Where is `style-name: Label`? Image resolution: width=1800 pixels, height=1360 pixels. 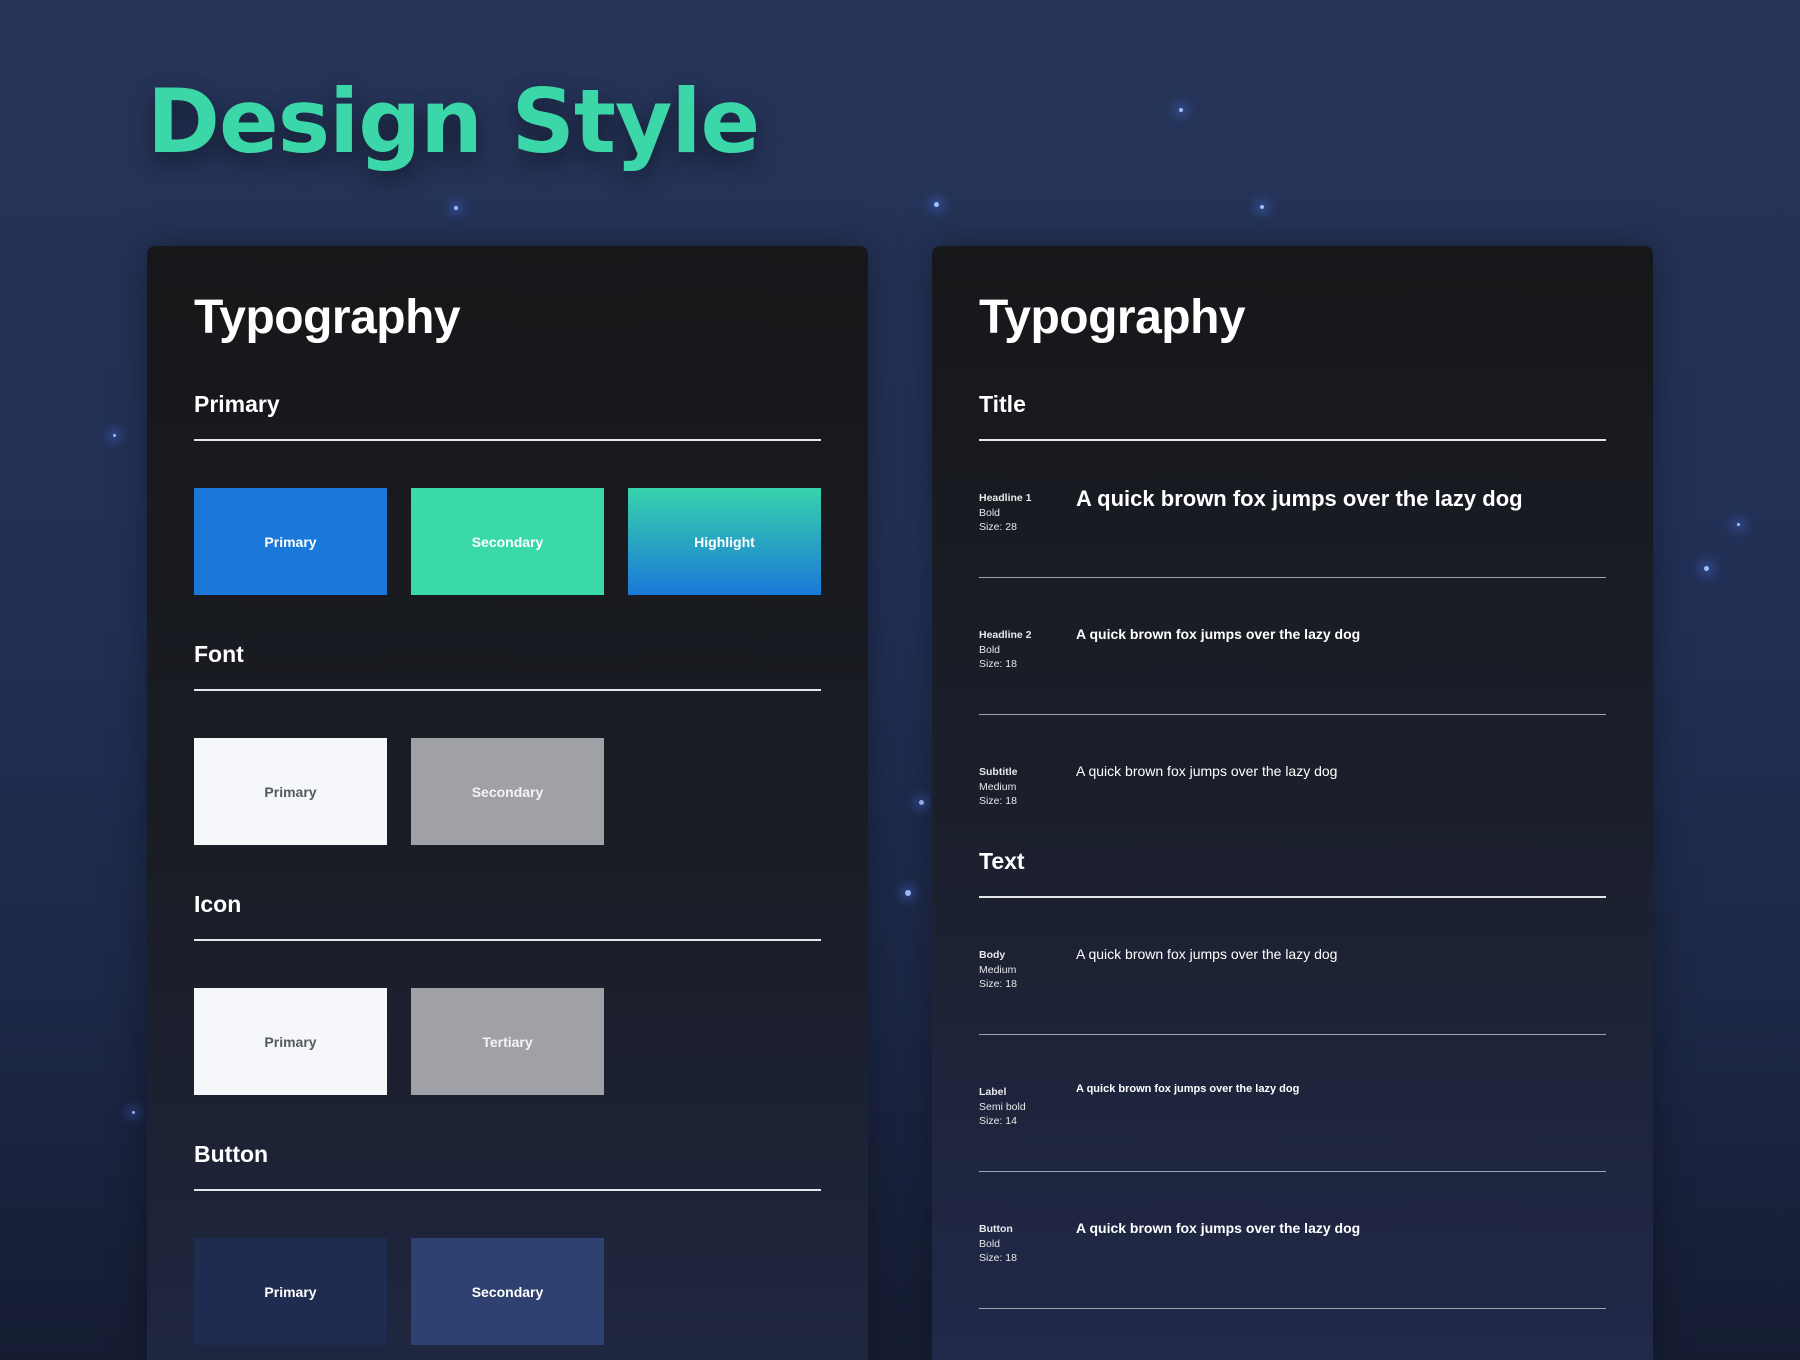
style-name: Label is located at coordinates (993, 1092).